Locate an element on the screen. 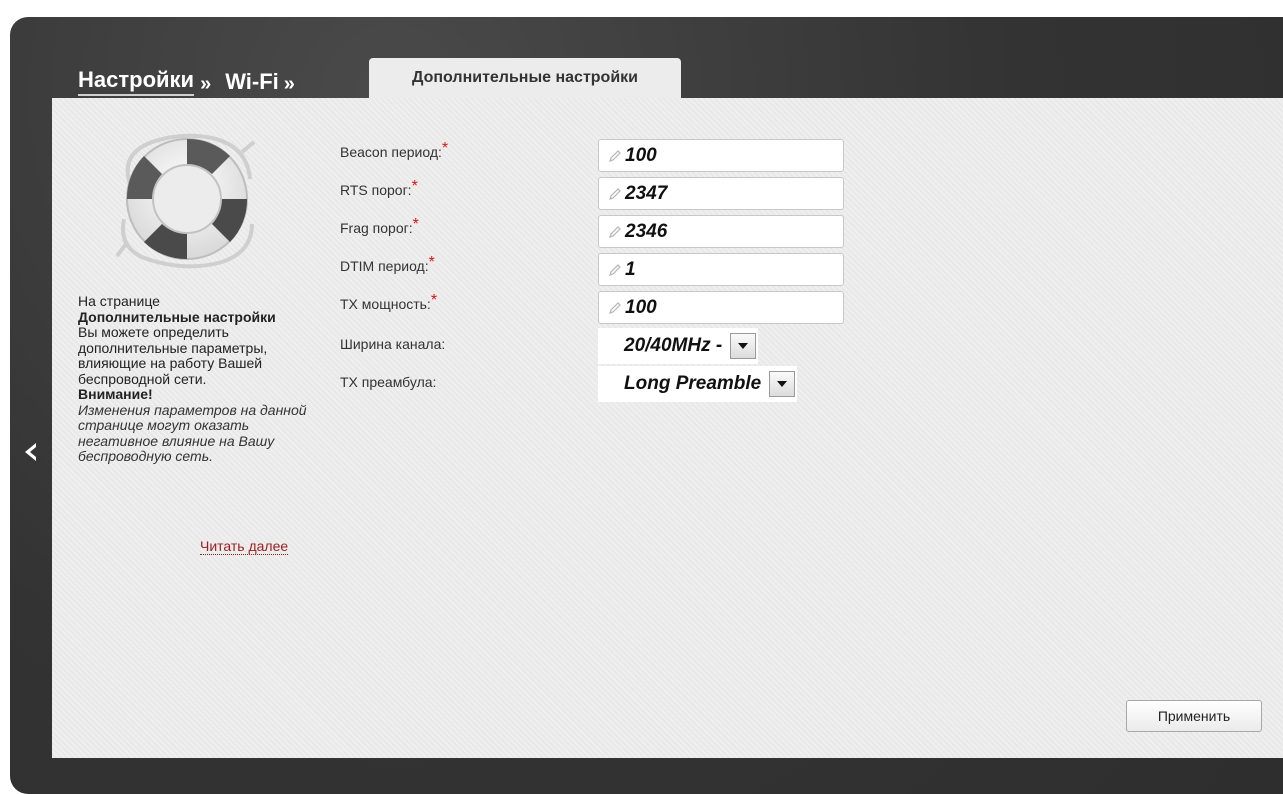 This screenshot has height=794, width=1283. beacon-period-input: 100 is located at coordinates (721, 155).